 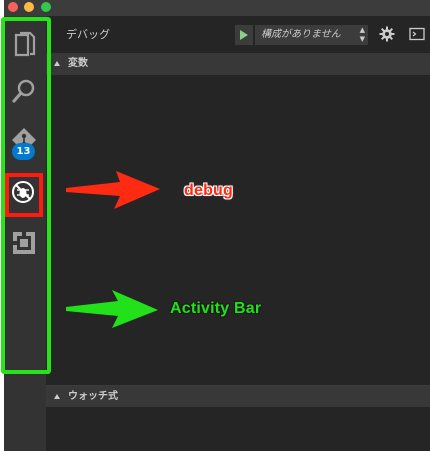 What do you see at coordinates (113, 190) in the screenshot?
I see `red-arrow-annotation` at bounding box center [113, 190].